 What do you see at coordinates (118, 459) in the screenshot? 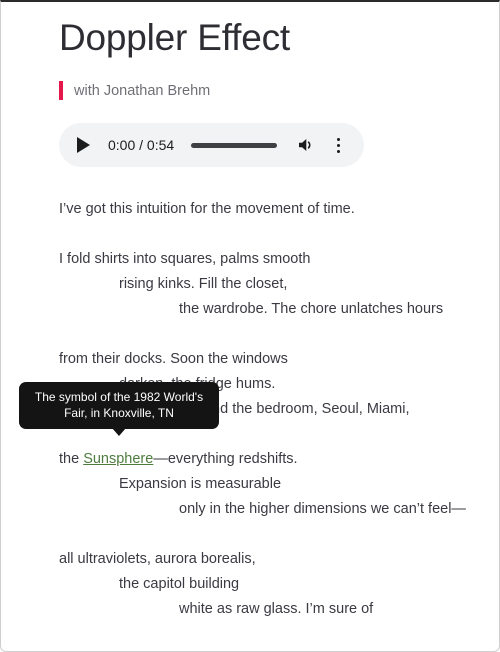
I see `sunsphere-link: Sunsphere` at bounding box center [118, 459].